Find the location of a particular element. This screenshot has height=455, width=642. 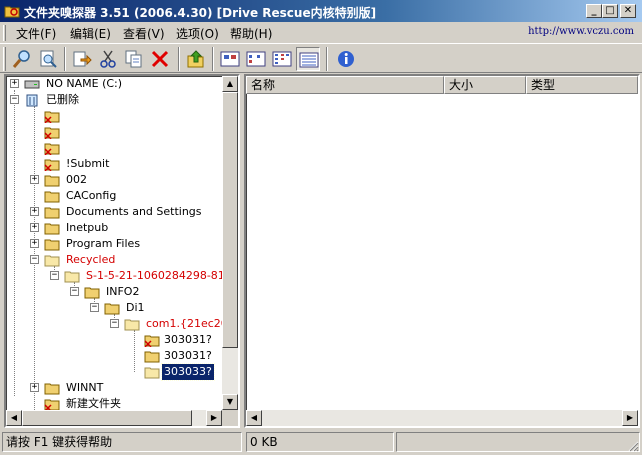

tree-node-label: WINNT is located at coordinates (85, 387).